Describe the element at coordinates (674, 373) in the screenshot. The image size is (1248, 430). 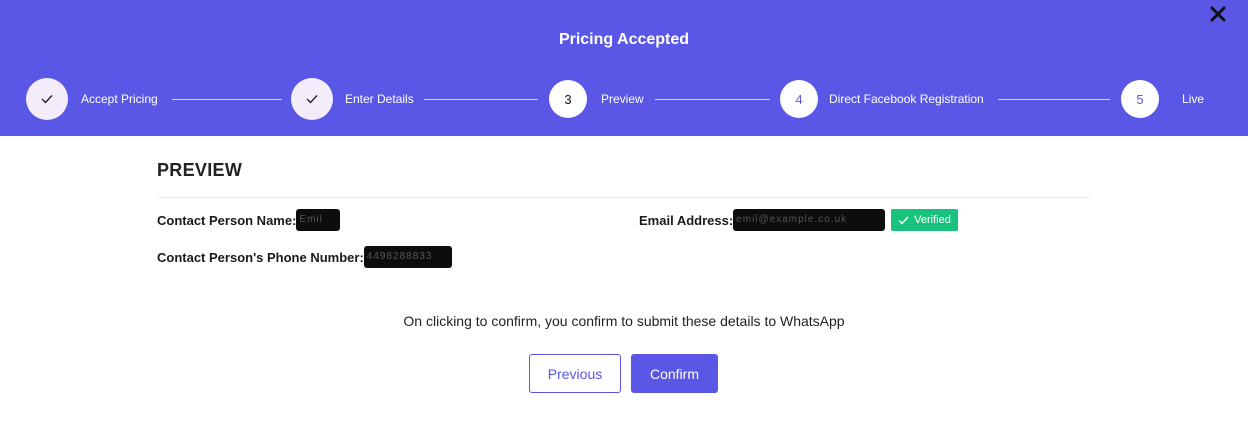
I see `confirm-button: Confirm` at that location.